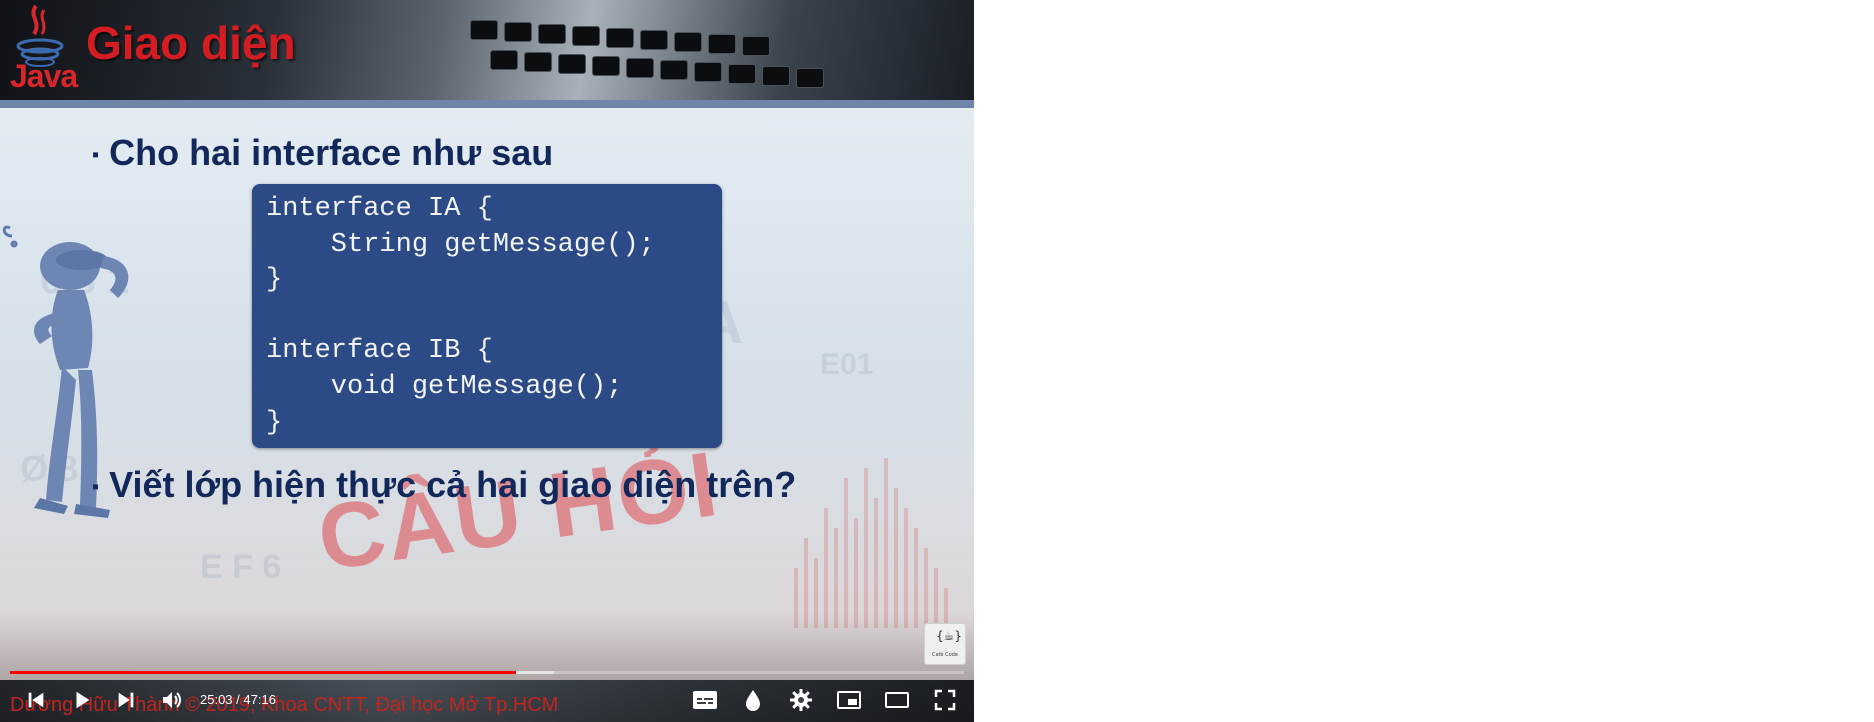 The width and height of the screenshot is (1874, 722). Describe the element at coordinates (518, 511) in the screenshot. I see `question-stamp: CÂU HỎI` at that location.